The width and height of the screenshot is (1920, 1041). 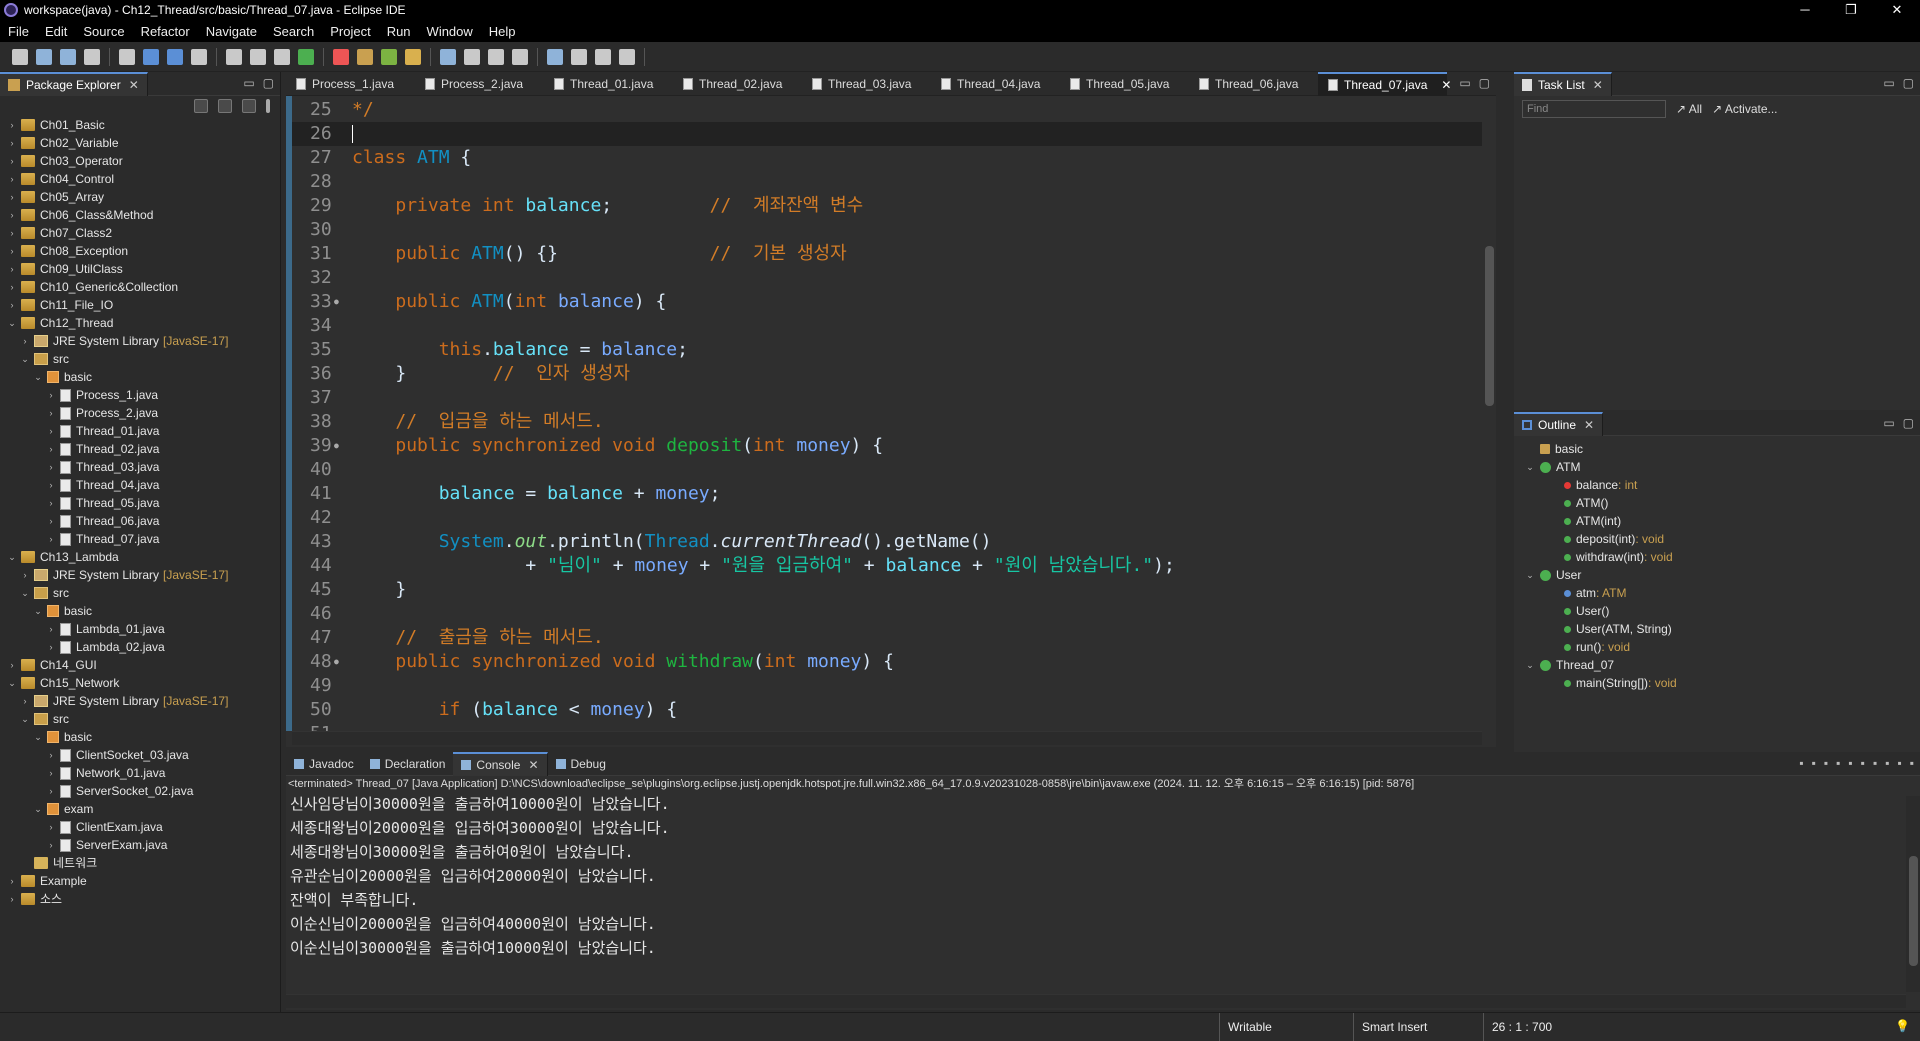 What do you see at coordinates (140, 863) in the screenshot?
I see `tree-item: 네트워크` at bounding box center [140, 863].